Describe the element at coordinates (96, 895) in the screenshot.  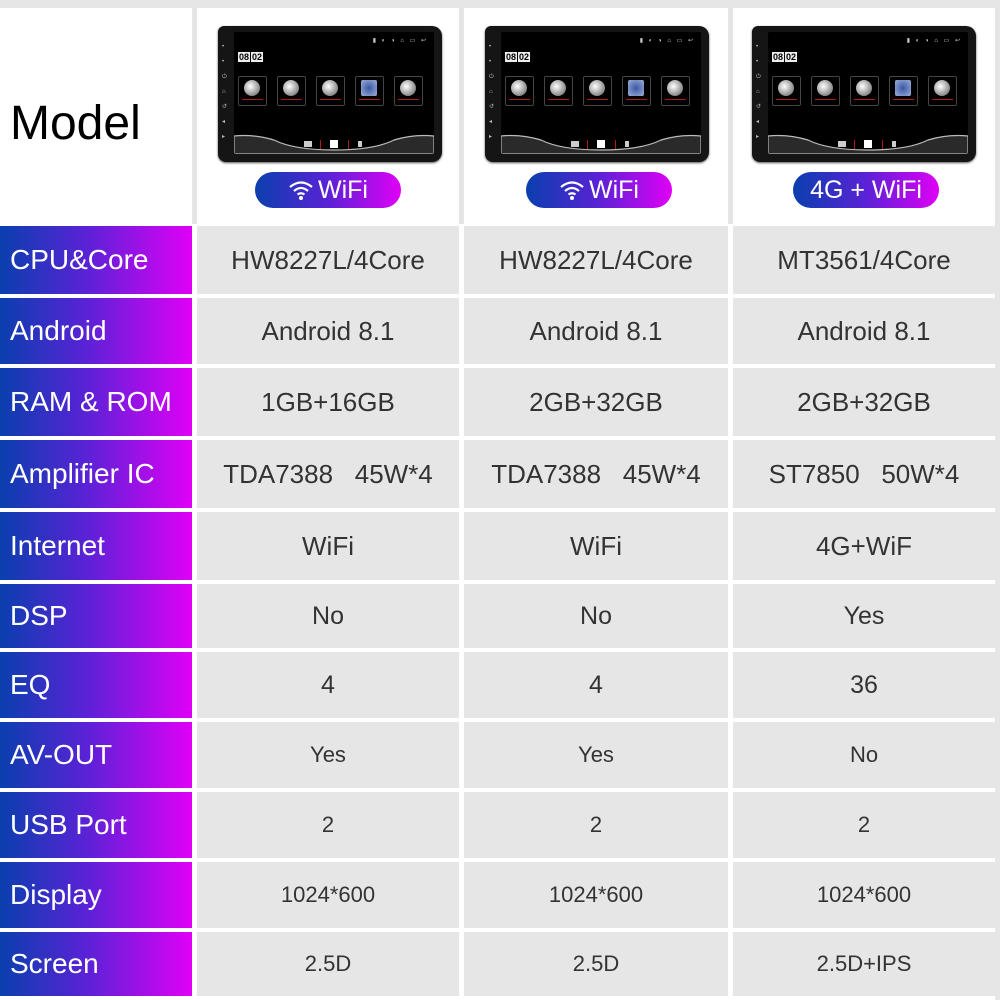
I see `row-label: Display` at that location.